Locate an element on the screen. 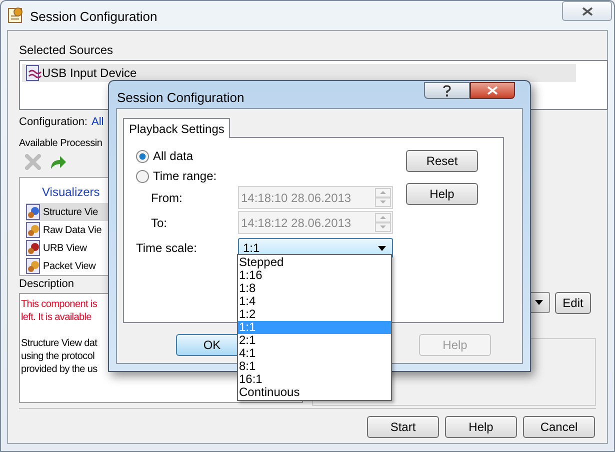  time-value: 14:18:10 28.06.2013 is located at coordinates (296, 198).